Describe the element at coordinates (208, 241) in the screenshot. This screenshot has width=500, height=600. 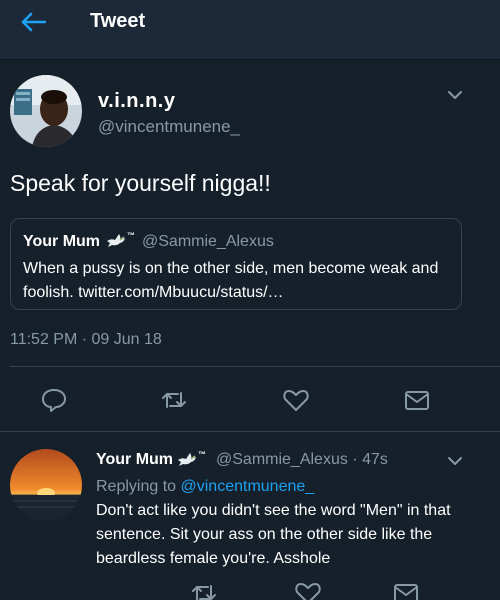
I see `quote-handle: @Sammie_Alexus` at that location.